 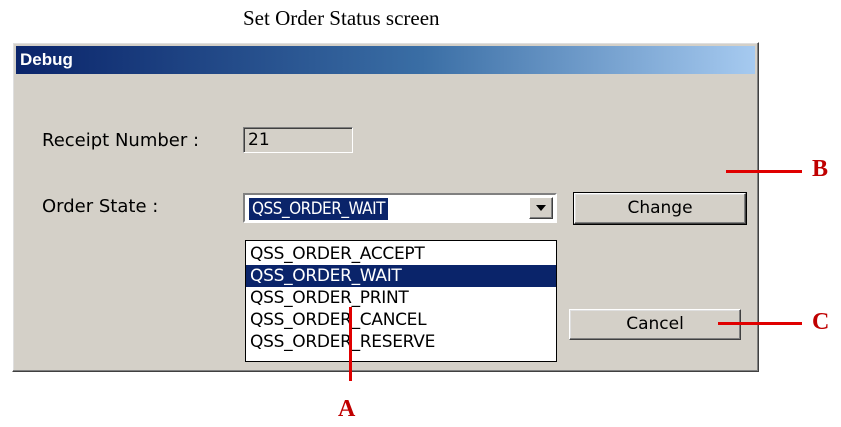 I want to click on dropdown-arrow-icon, so click(x=541, y=208).